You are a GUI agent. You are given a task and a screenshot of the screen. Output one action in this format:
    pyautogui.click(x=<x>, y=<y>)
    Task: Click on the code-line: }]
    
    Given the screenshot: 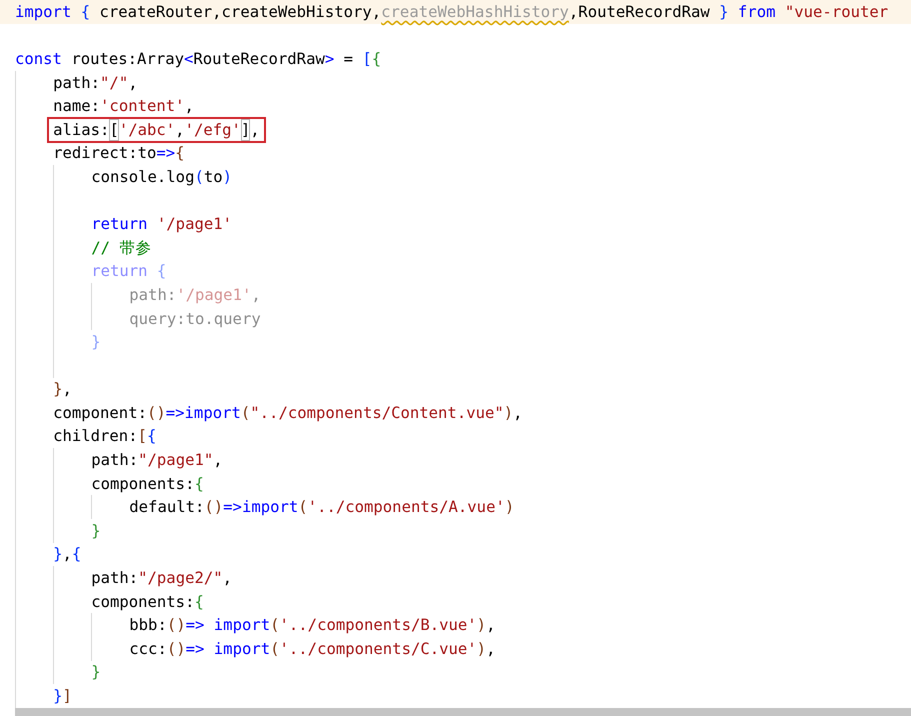 What is the action you would take?
    pyautogui.click(x=62, y=697)
    